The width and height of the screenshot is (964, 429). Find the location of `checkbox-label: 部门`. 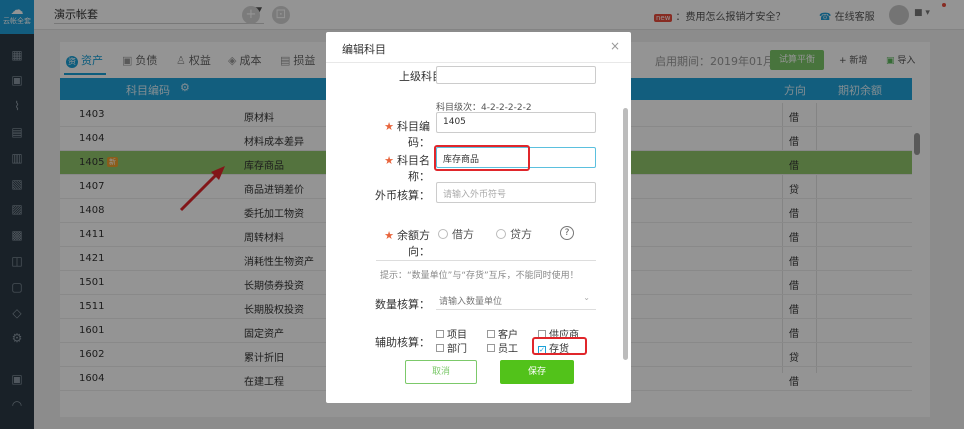

checkbox-label: 部门 is located at coordinates (457, 349).